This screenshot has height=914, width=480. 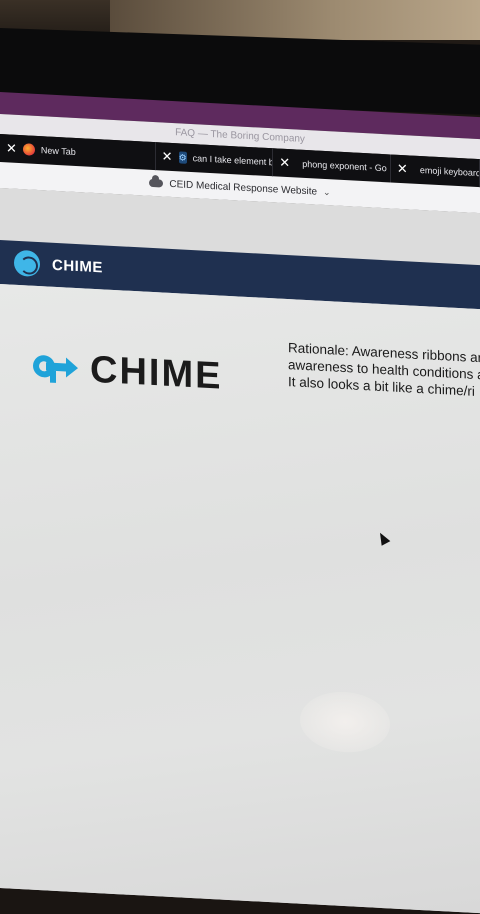 What do you see at coordinates (327, 191) in the screenshot?
I see `chevron-down-icon: ⌄` at bounding box center [327, 191].